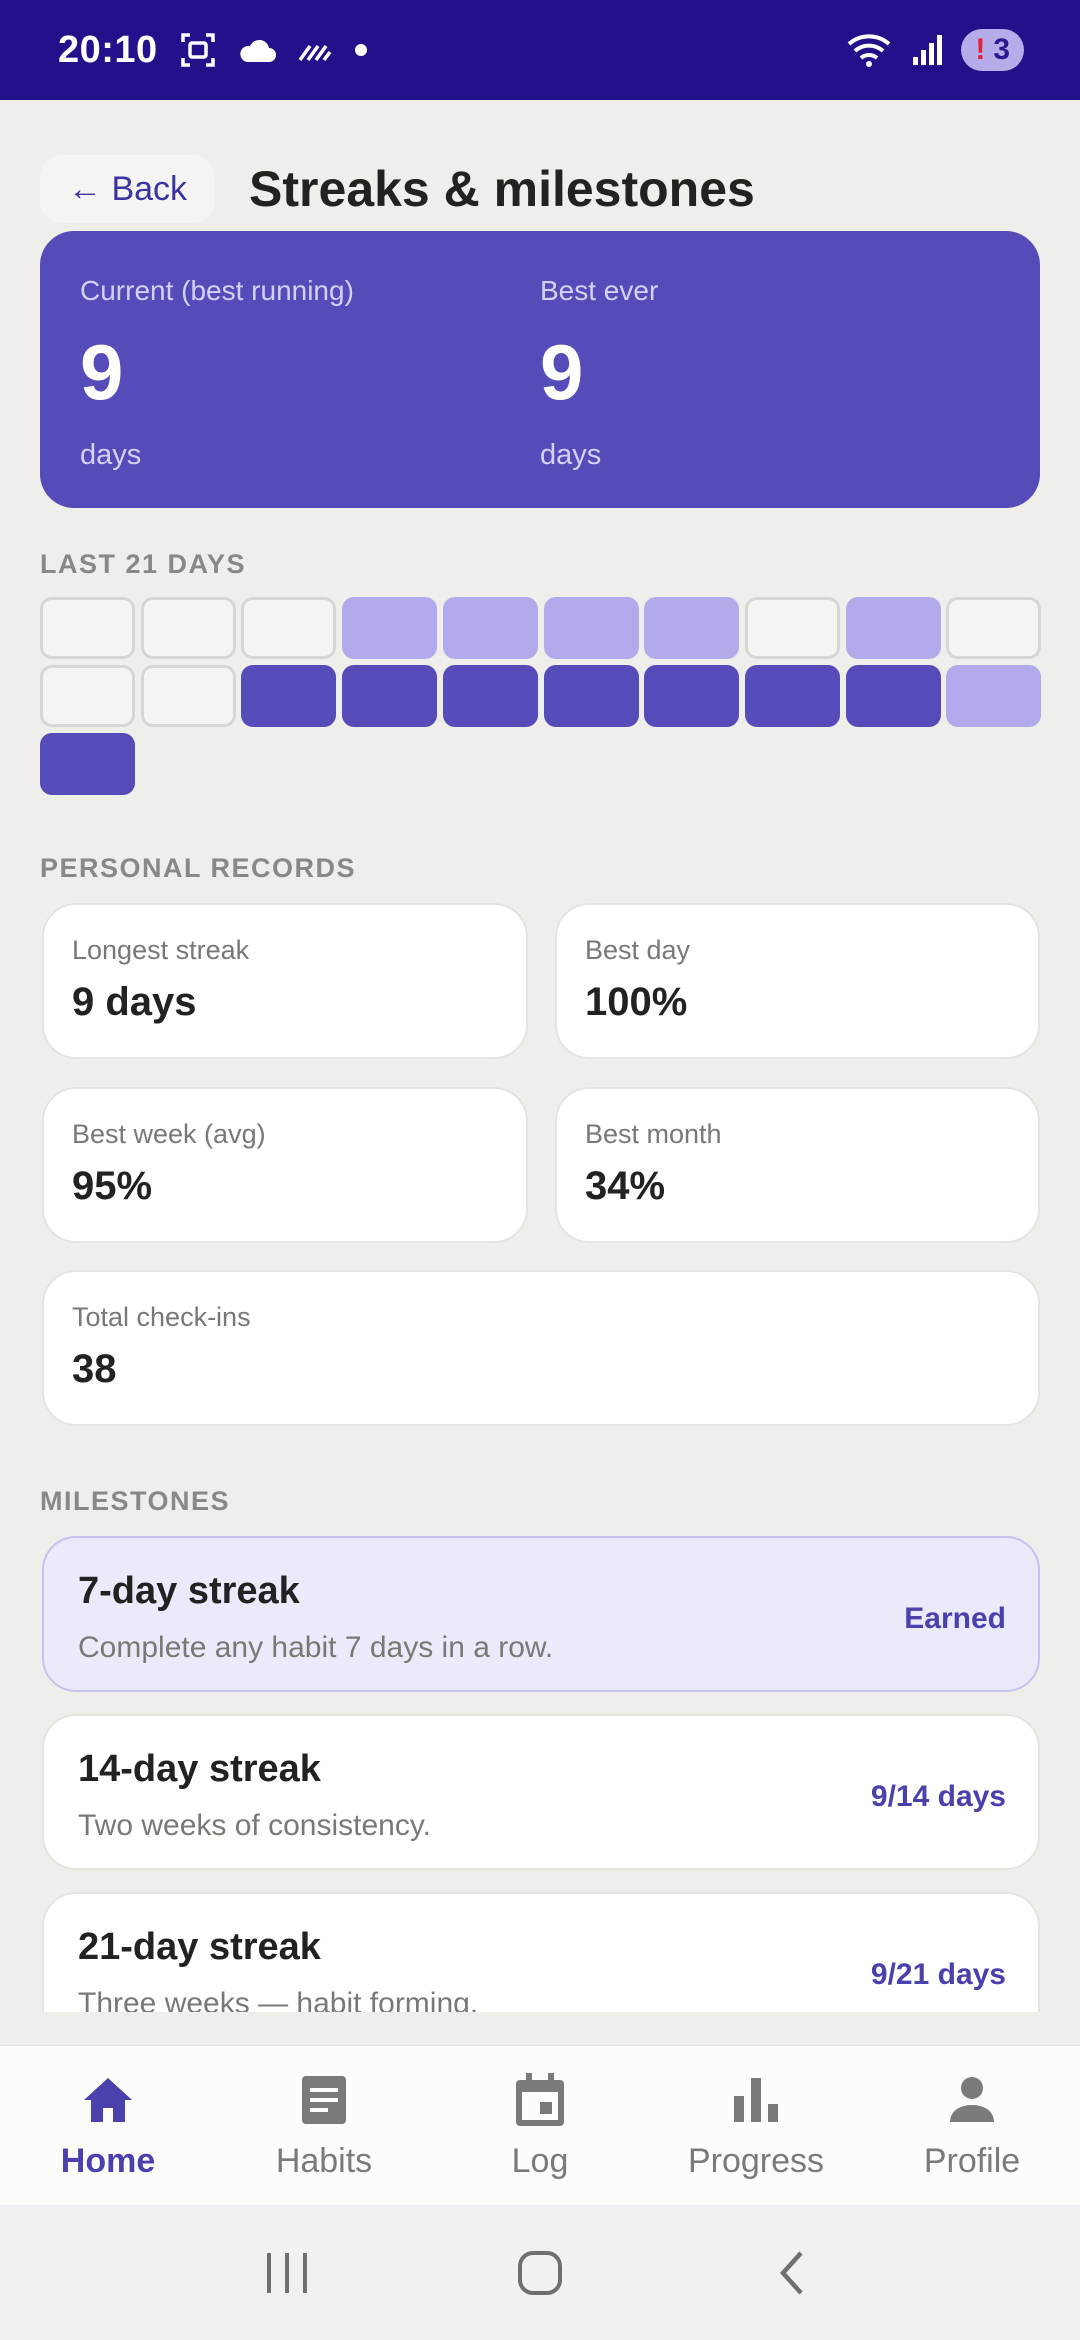  Describe the element at coordinates (143, 564) in the screenshot. I see `last-days-label: LAST 21 DAYS` at that location.